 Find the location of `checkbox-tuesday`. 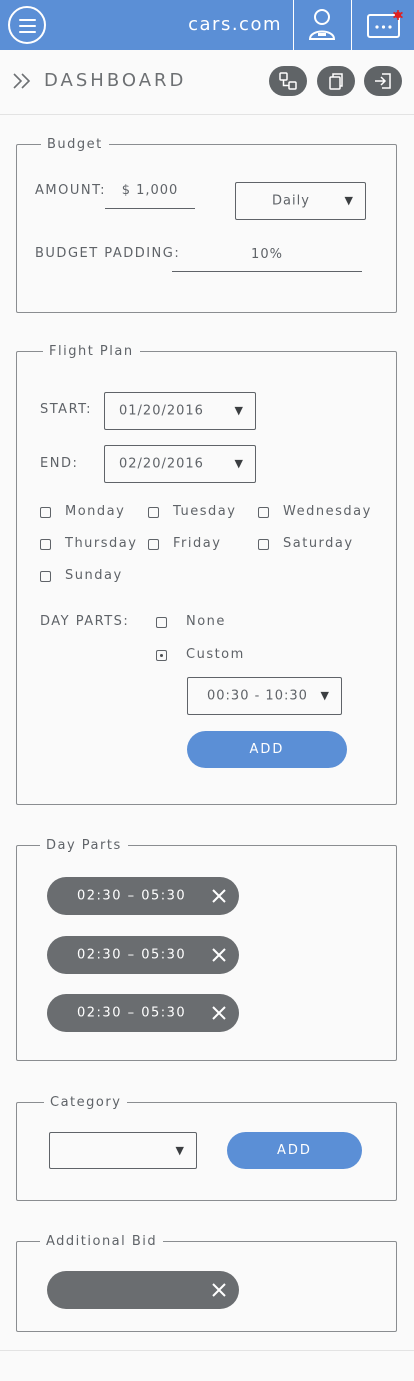

checkbox-tuesday is located at coordinates (153, 512).